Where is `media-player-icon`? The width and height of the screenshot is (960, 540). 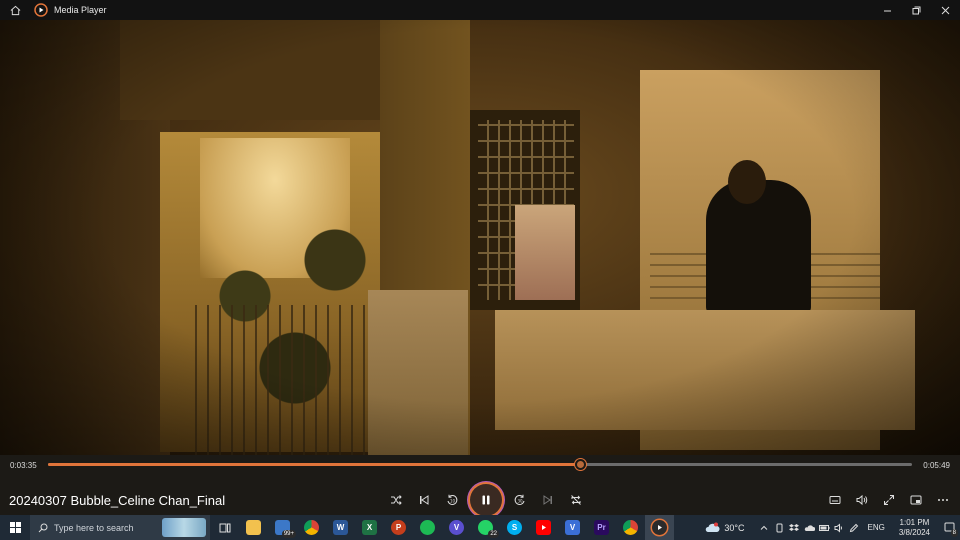
media-player-icon is located at coordinates (659, 527).